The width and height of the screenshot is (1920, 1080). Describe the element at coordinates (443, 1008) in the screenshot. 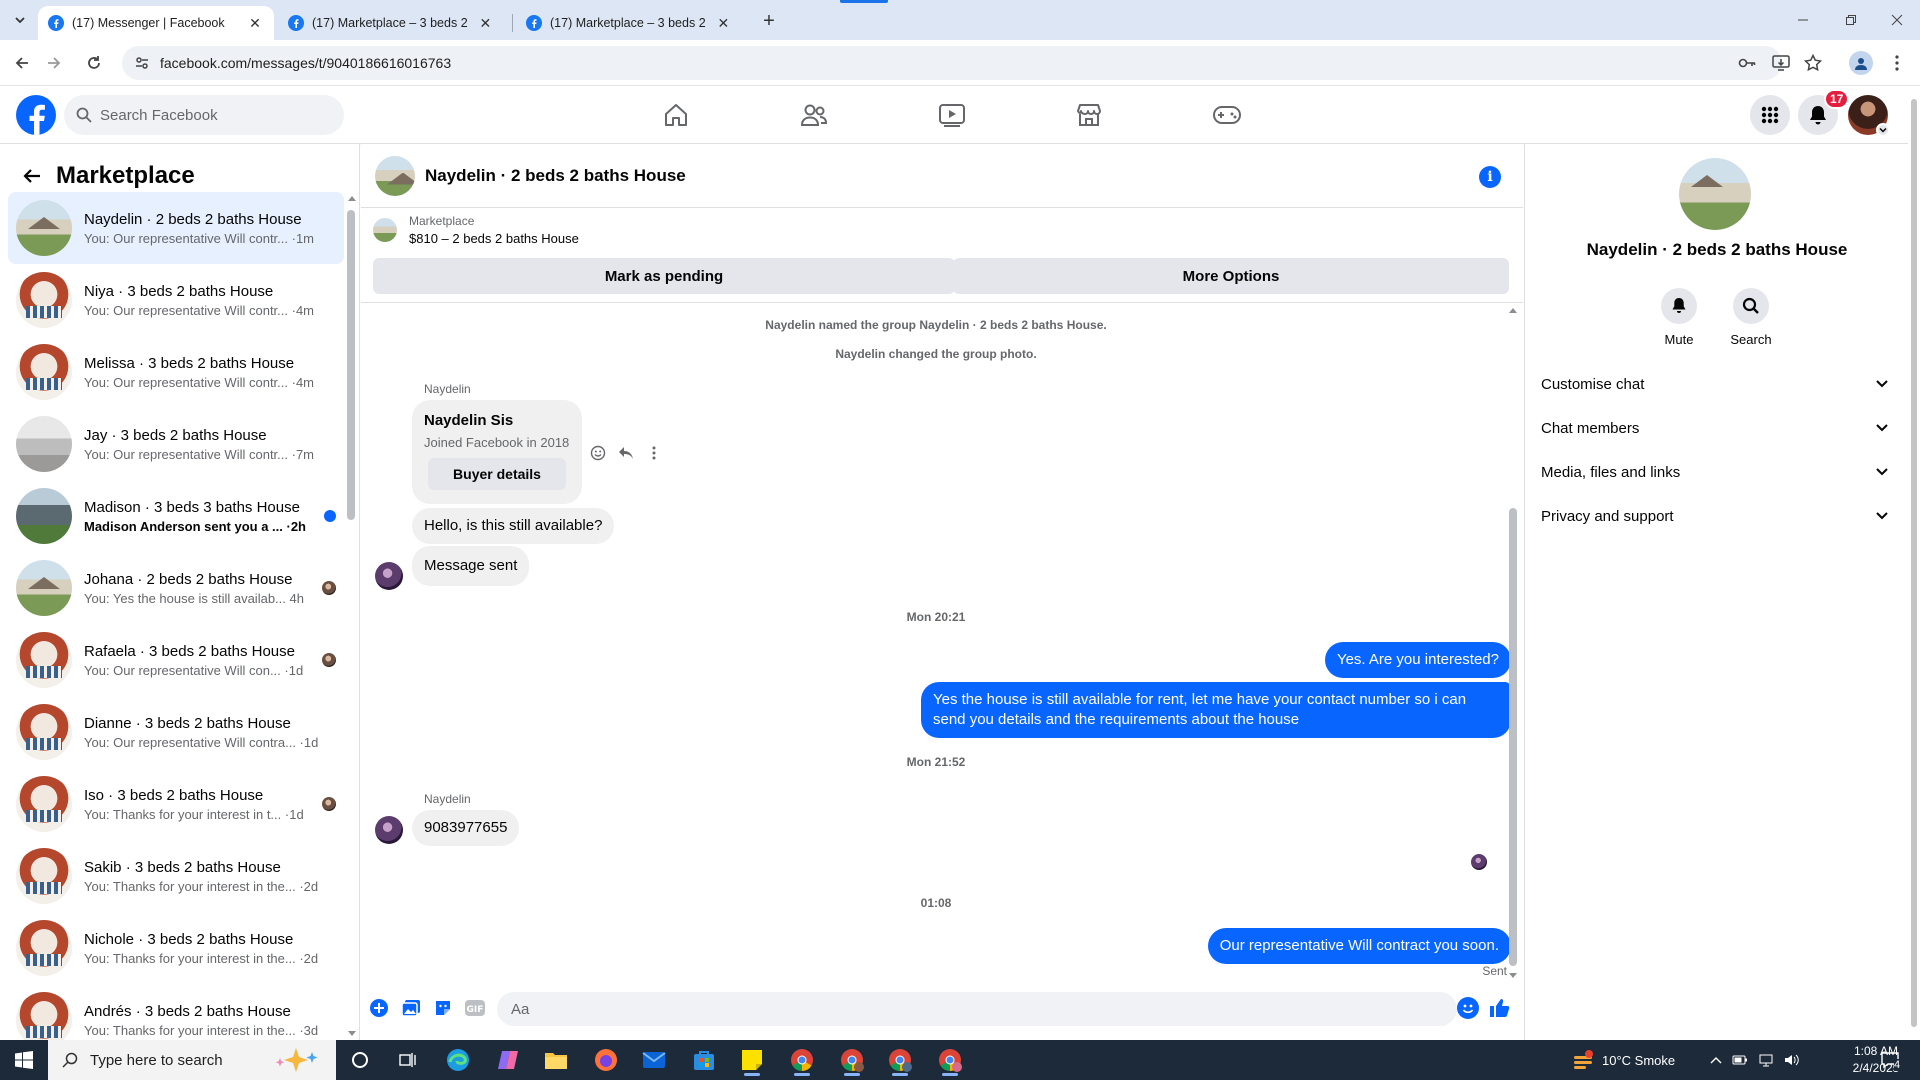

I see `sticker-icon` at that location.